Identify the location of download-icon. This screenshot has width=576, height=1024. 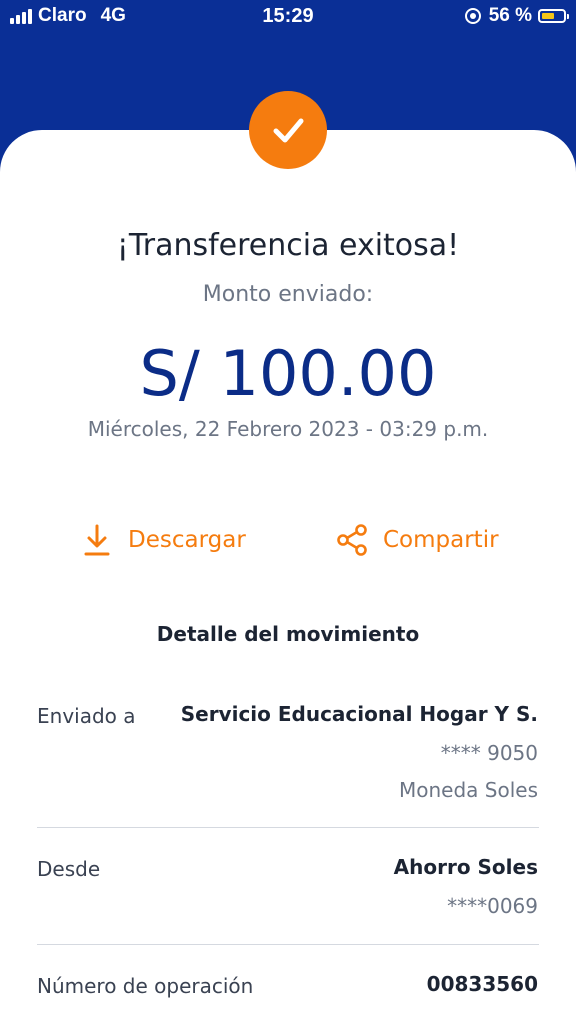
(97, 540).